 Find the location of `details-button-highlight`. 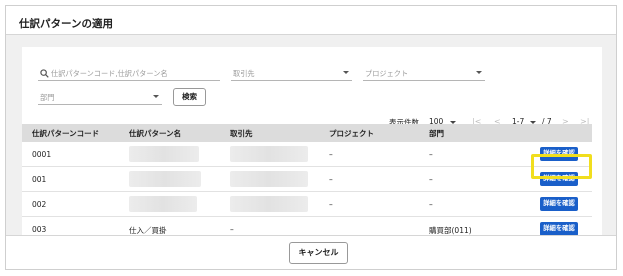

details-button-highlight is located at coordinates (561, 166).